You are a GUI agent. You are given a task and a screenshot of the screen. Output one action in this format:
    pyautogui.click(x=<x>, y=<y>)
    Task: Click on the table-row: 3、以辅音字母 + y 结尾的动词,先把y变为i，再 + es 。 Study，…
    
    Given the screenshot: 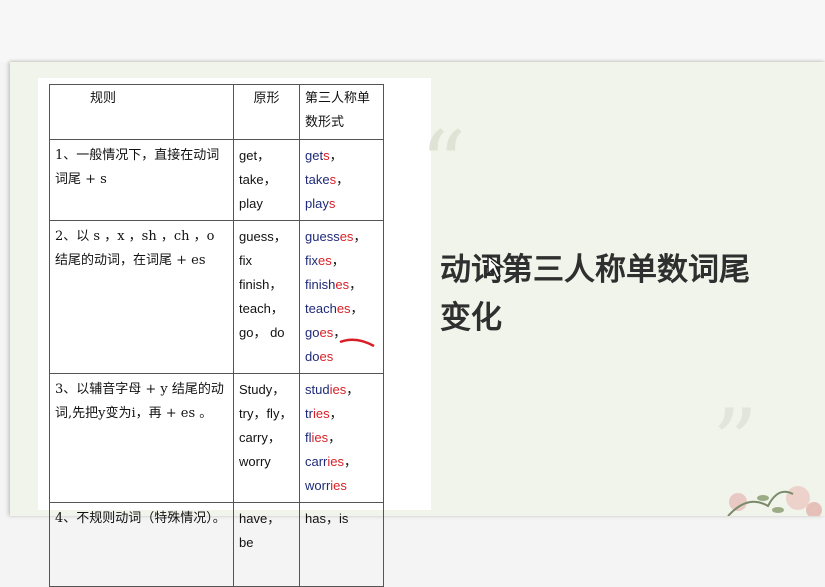 What is the action you would take?
    pyautogui.click(x=216, y=438)
    